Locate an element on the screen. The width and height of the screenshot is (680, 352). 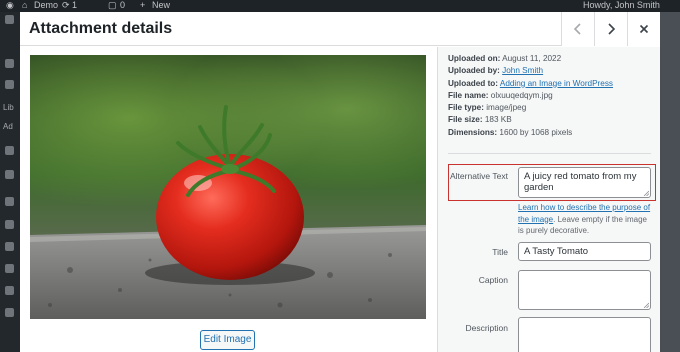
howdy-user: Howdy, John Smith is located at coordinates (621, 5).